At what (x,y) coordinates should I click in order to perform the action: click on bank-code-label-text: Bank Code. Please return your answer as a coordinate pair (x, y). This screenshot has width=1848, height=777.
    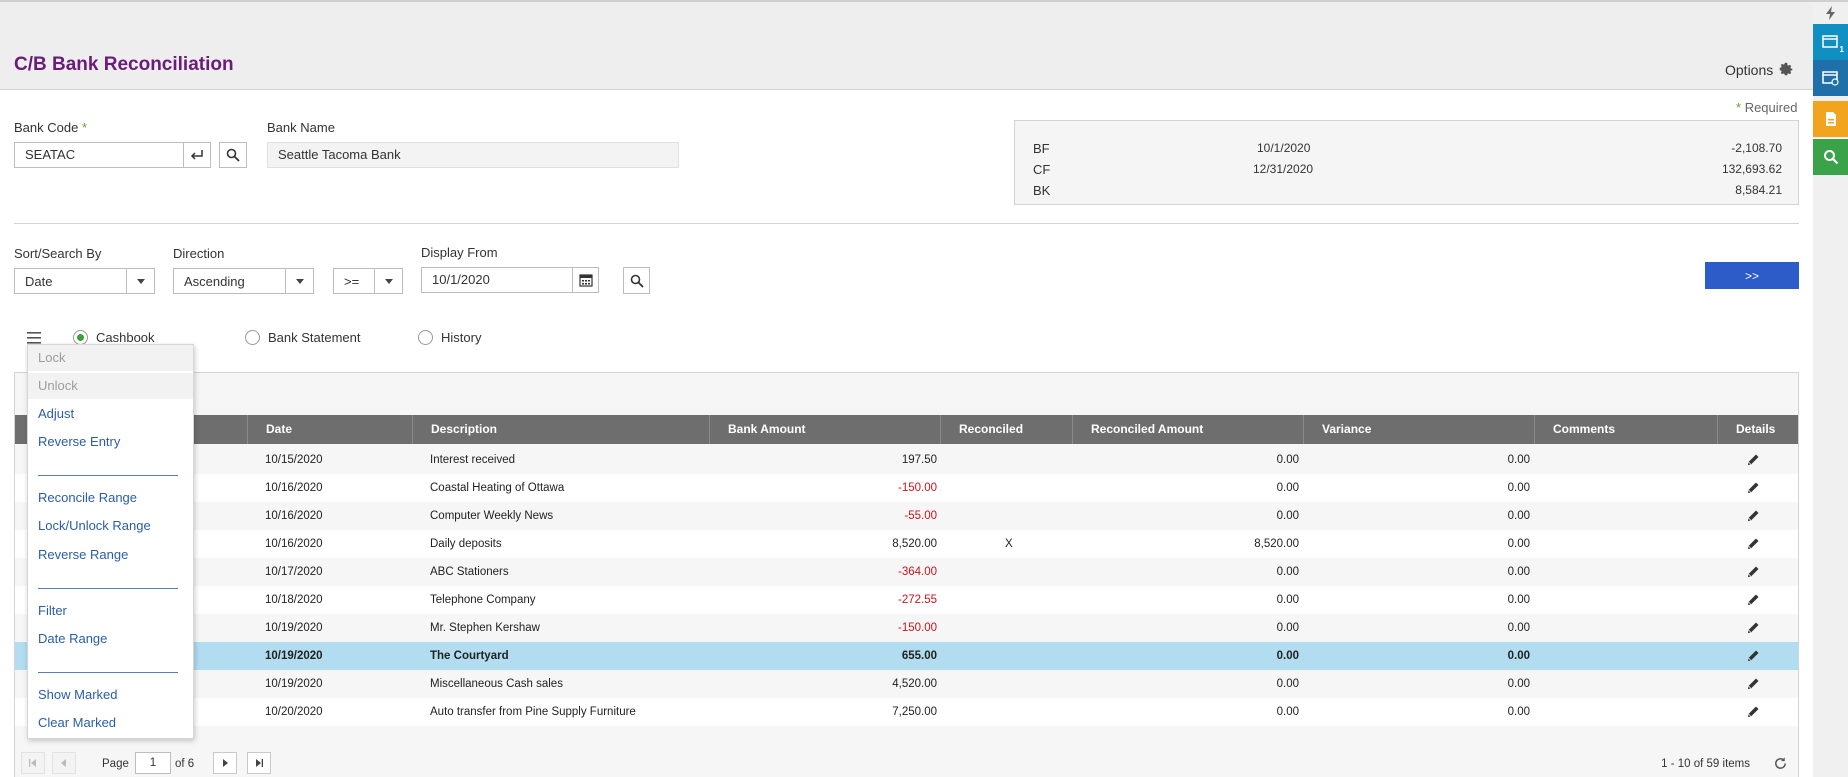
    Looking at the image, I should click on (46, 127).